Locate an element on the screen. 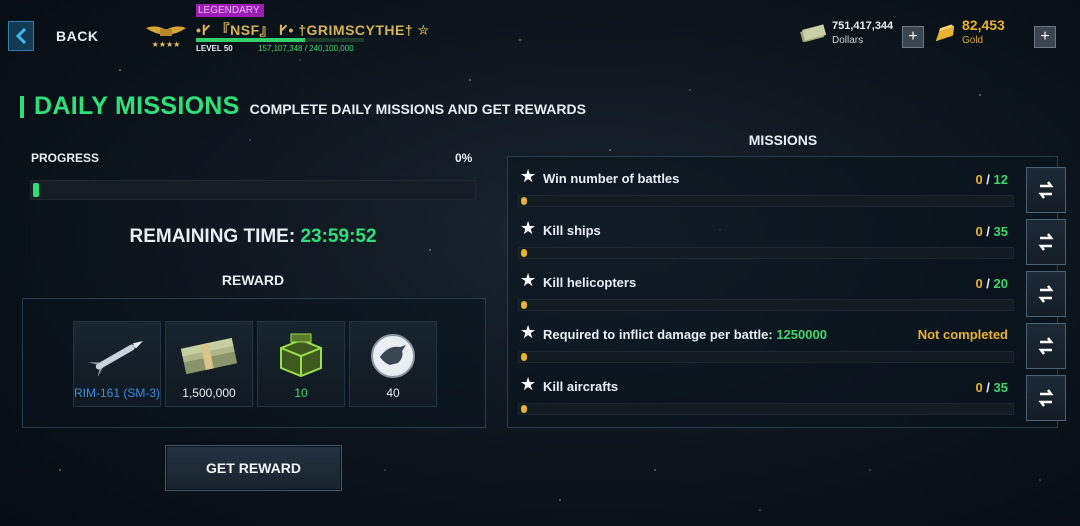 The height and width of the screenshot is (526, 1080). mission-name-text: Required to inflict damage per battle: is located at coordinates (660, 334).